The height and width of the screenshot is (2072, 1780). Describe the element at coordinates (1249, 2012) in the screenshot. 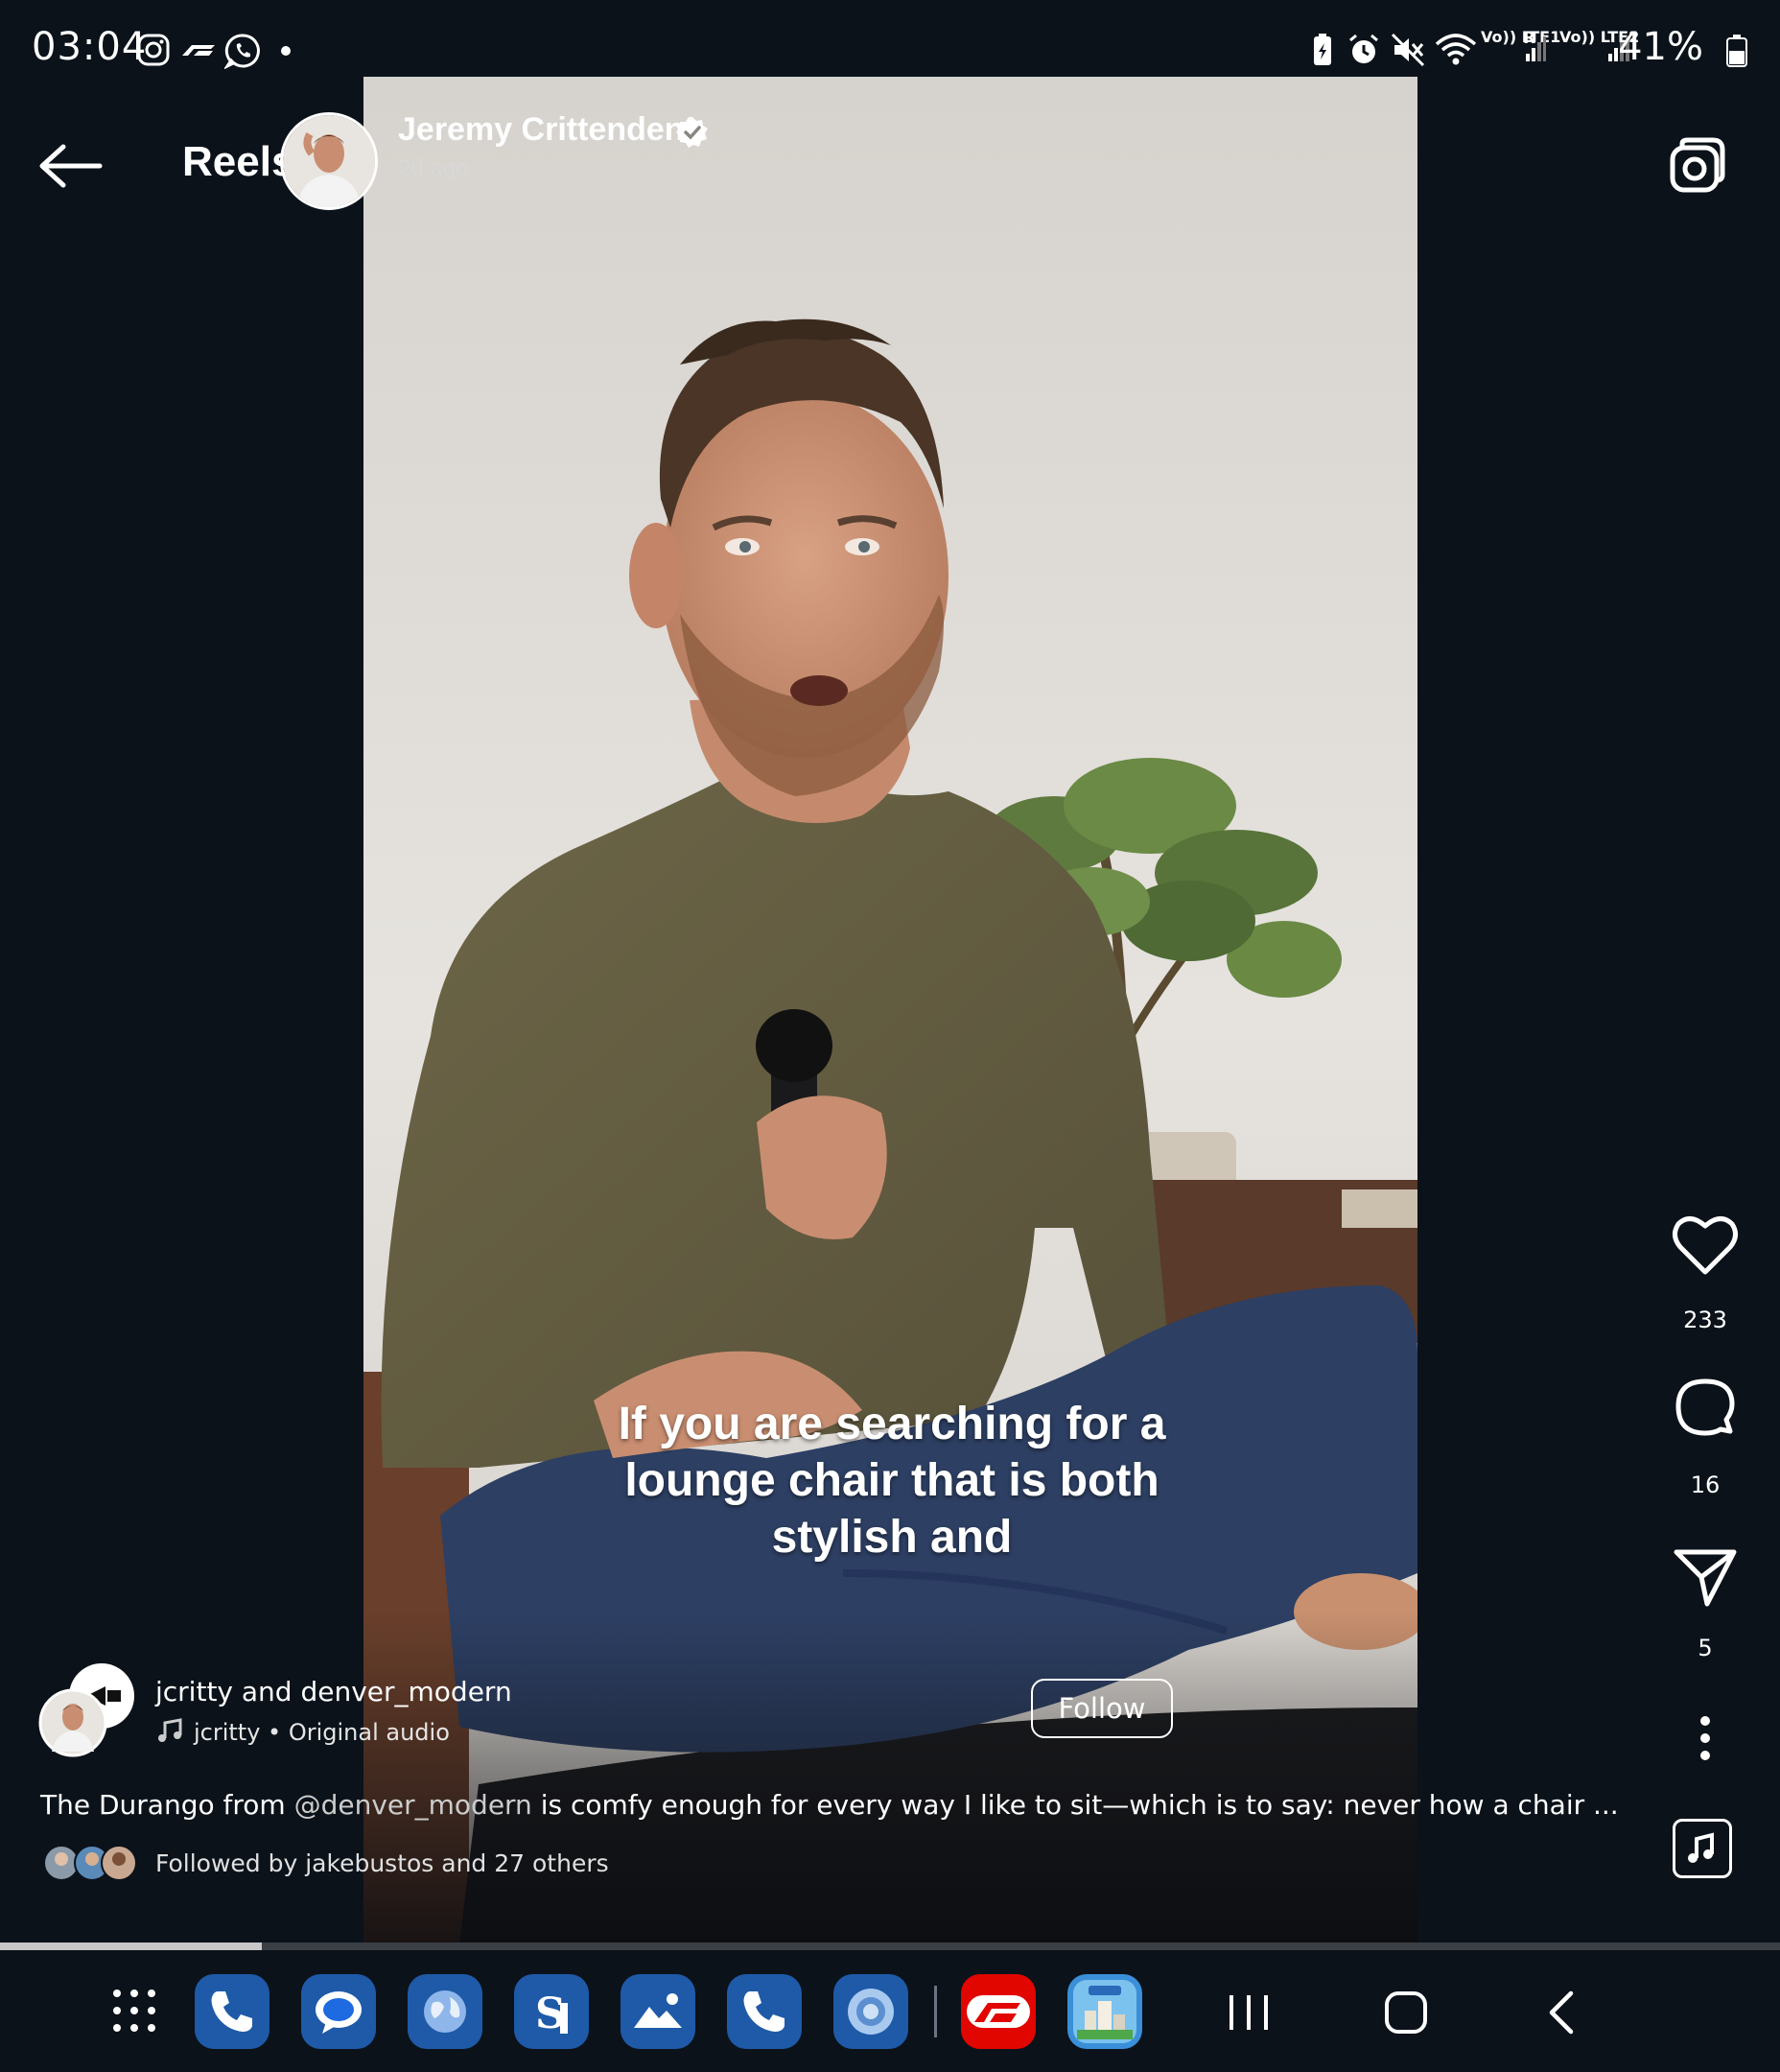

I see `recents-icon` at that location.